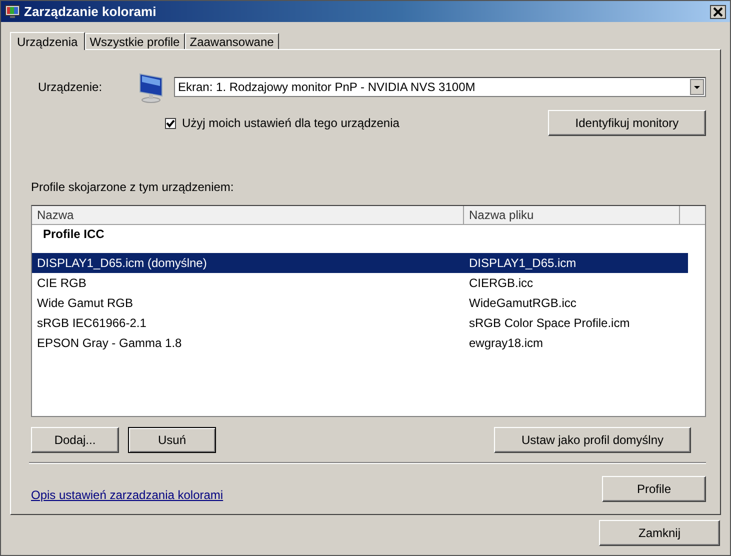 The width and height of the screenshot is (731, 556). Describe the element at coordinates (501, 283) in the screenshot. I see `file-name: CIERGB.icc` at that location.